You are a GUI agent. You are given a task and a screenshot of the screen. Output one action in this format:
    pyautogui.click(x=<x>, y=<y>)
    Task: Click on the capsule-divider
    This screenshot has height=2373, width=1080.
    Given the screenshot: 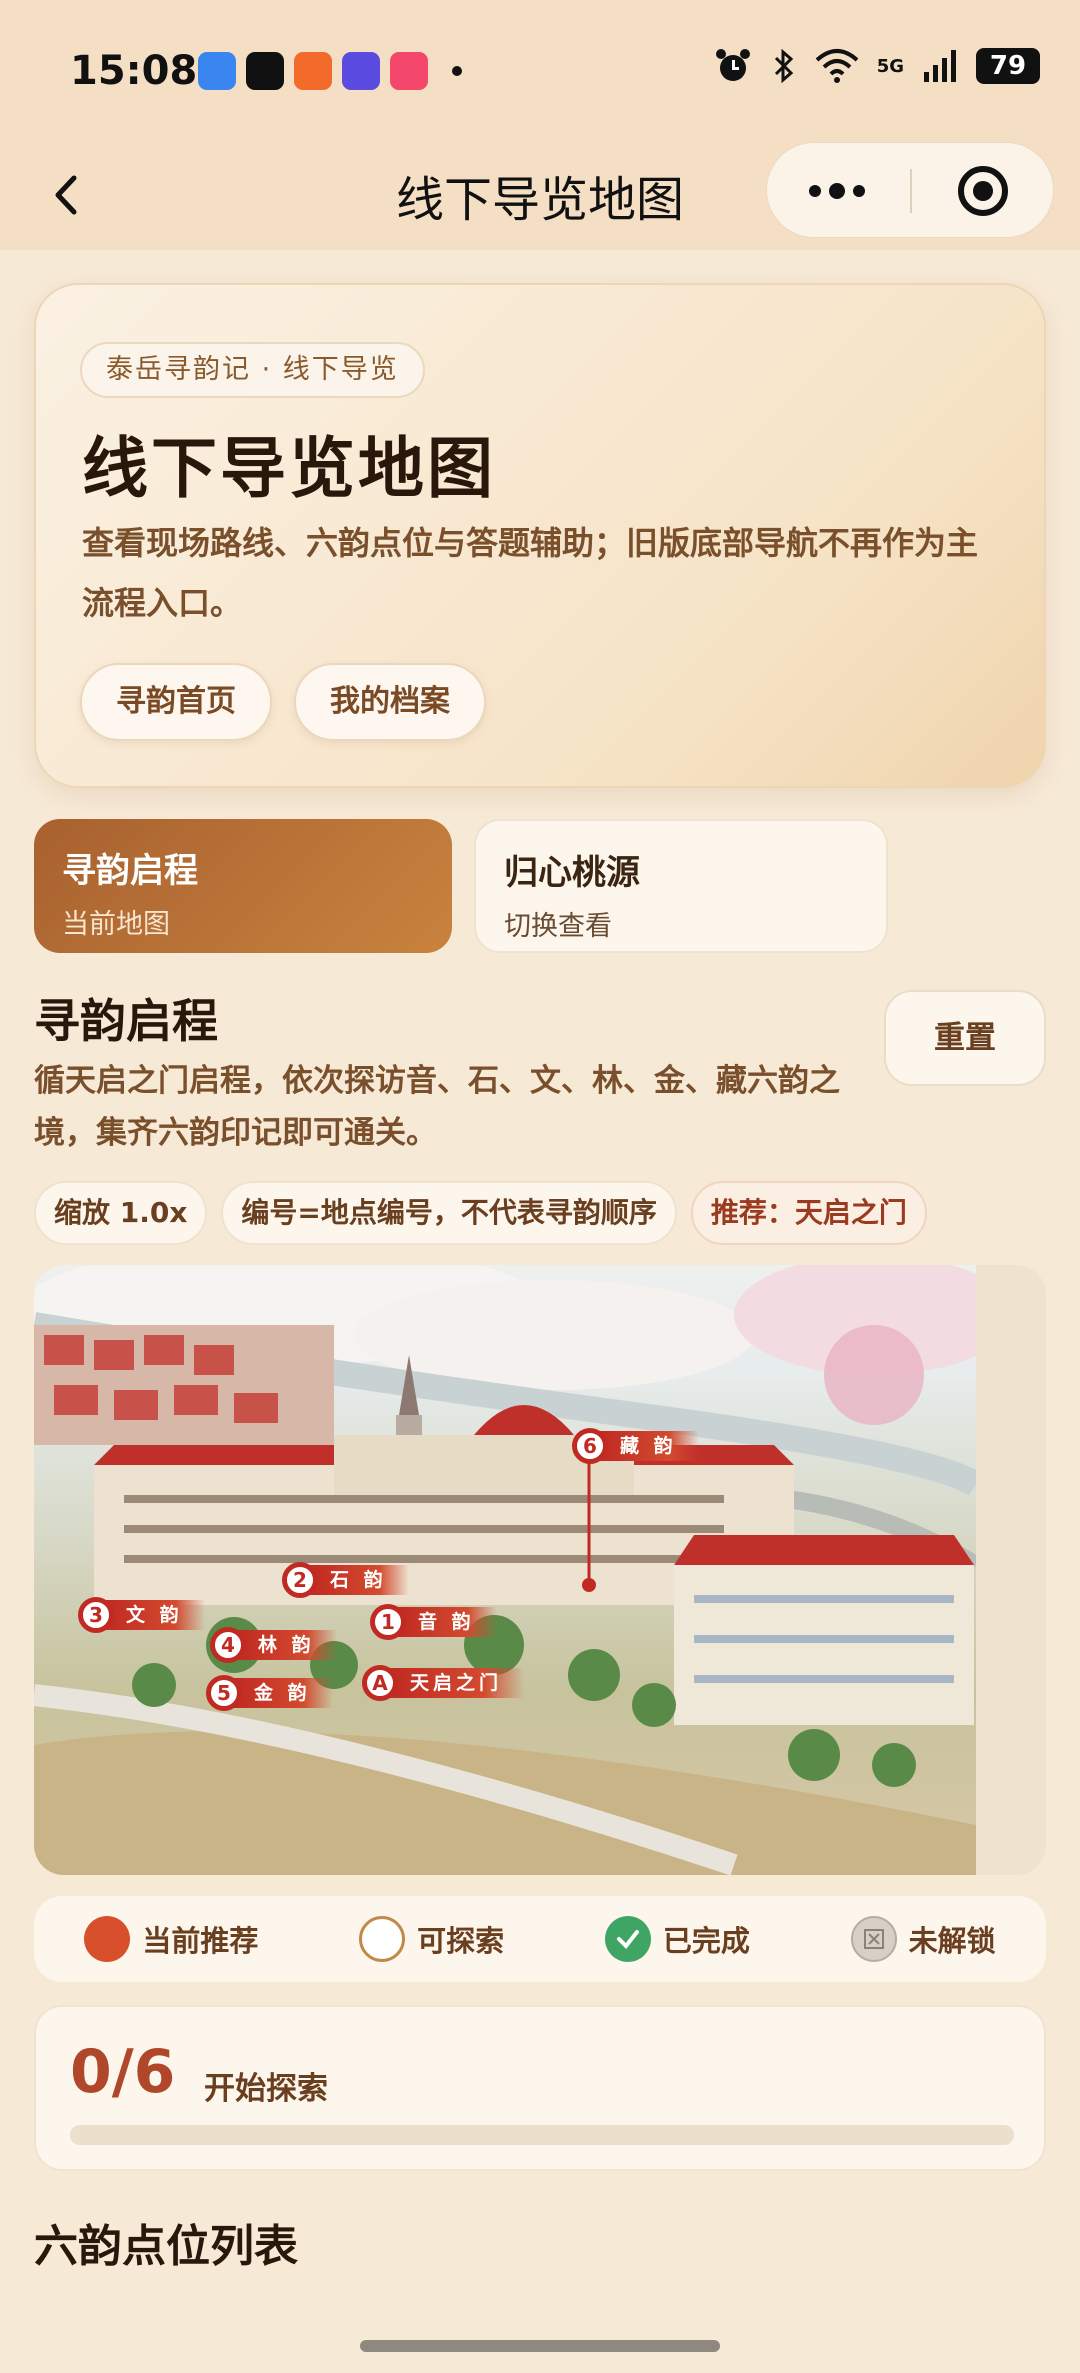 What is the action you would take?
    pyautogui.click(x=911, y=191)
    